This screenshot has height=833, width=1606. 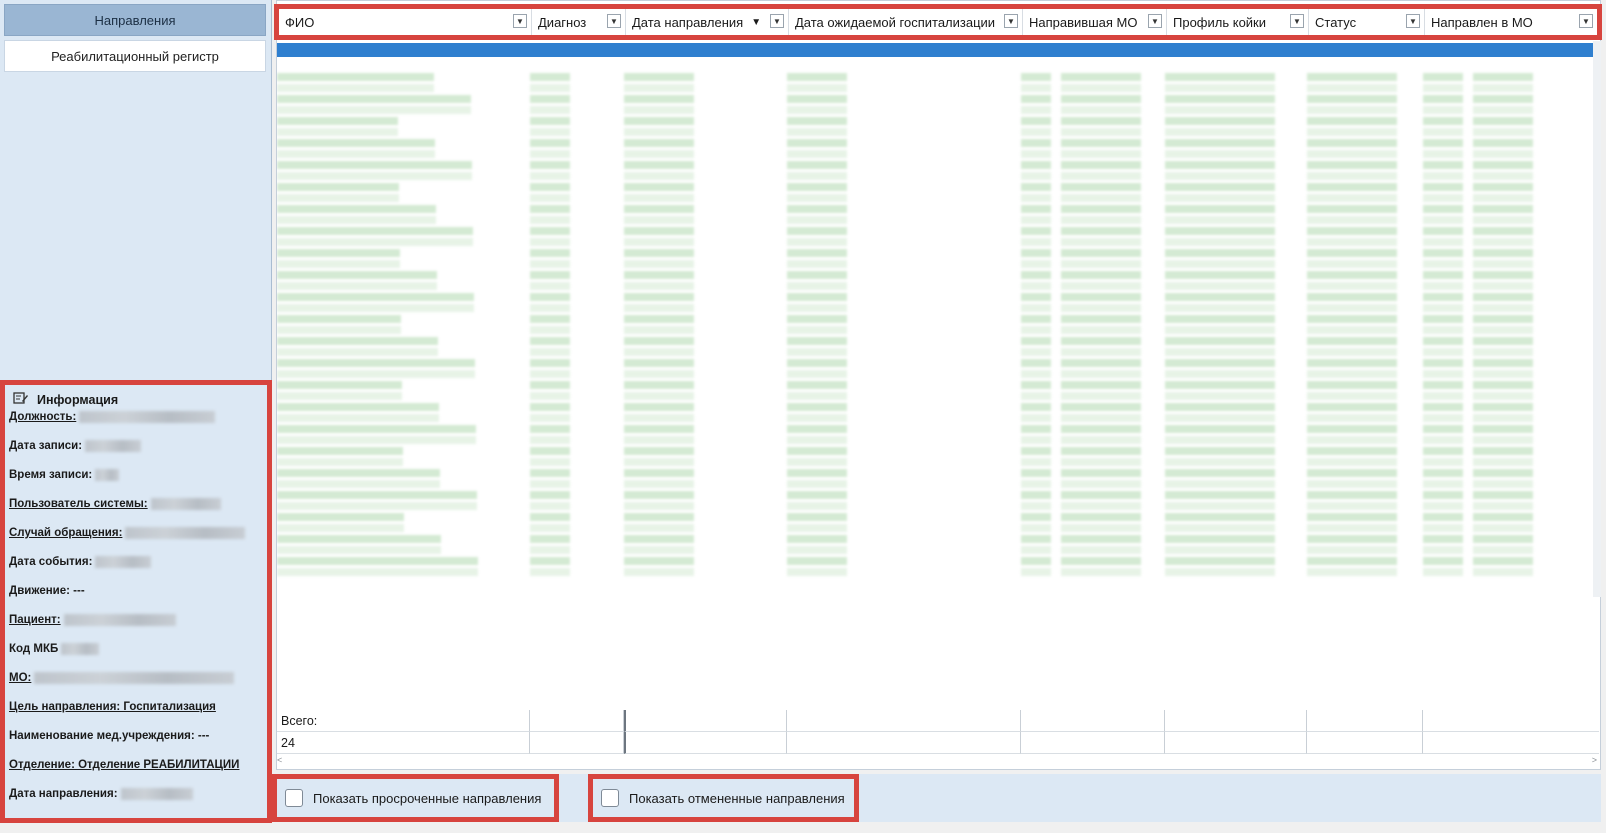 What do you see at coordinates (415, 798) in the screenshot?
I see `show-overdue-checkbox: Показать просроченные направления` at bounding box center [415, 798].